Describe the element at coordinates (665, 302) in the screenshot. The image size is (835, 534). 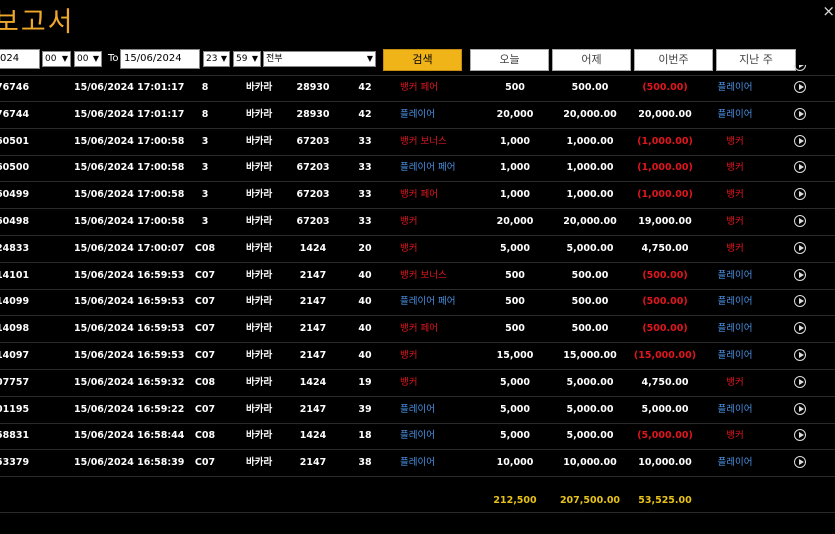
I see `win-loss: (500.00)` at that location.